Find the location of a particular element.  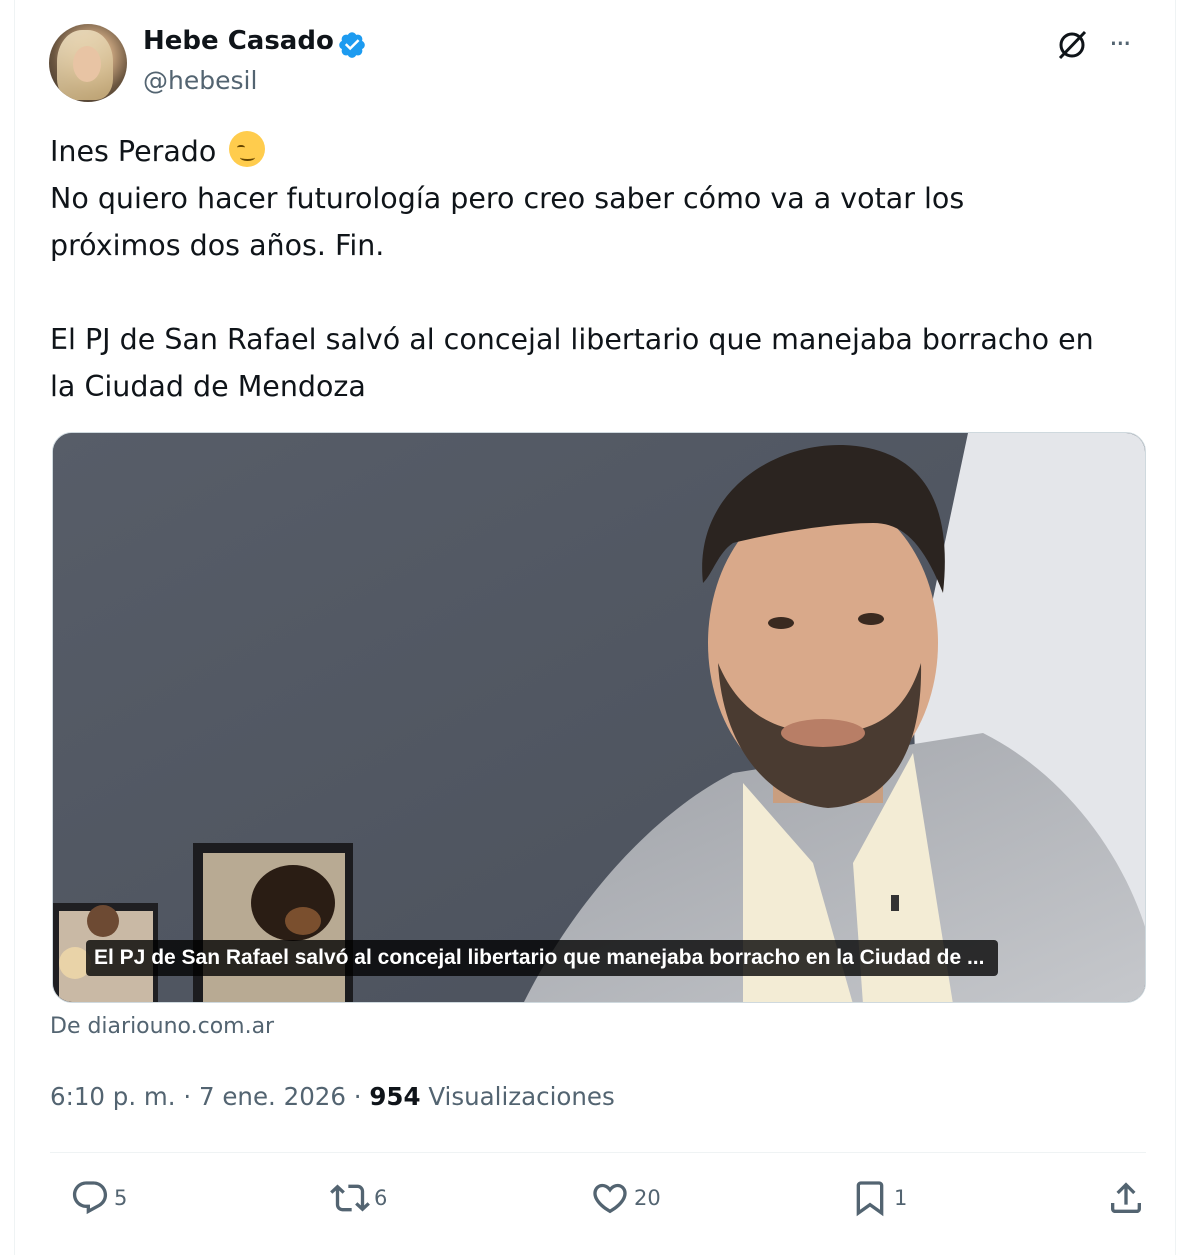

share-icon is located at coordinates (1126, 1197).